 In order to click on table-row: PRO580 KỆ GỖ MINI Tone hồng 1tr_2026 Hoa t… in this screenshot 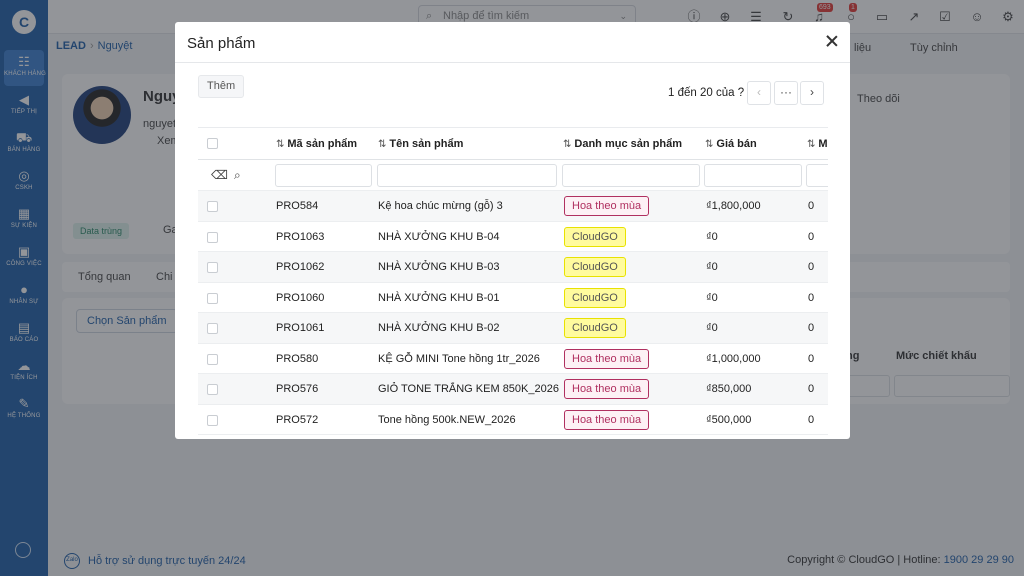, I will do `click(513, 359)`.